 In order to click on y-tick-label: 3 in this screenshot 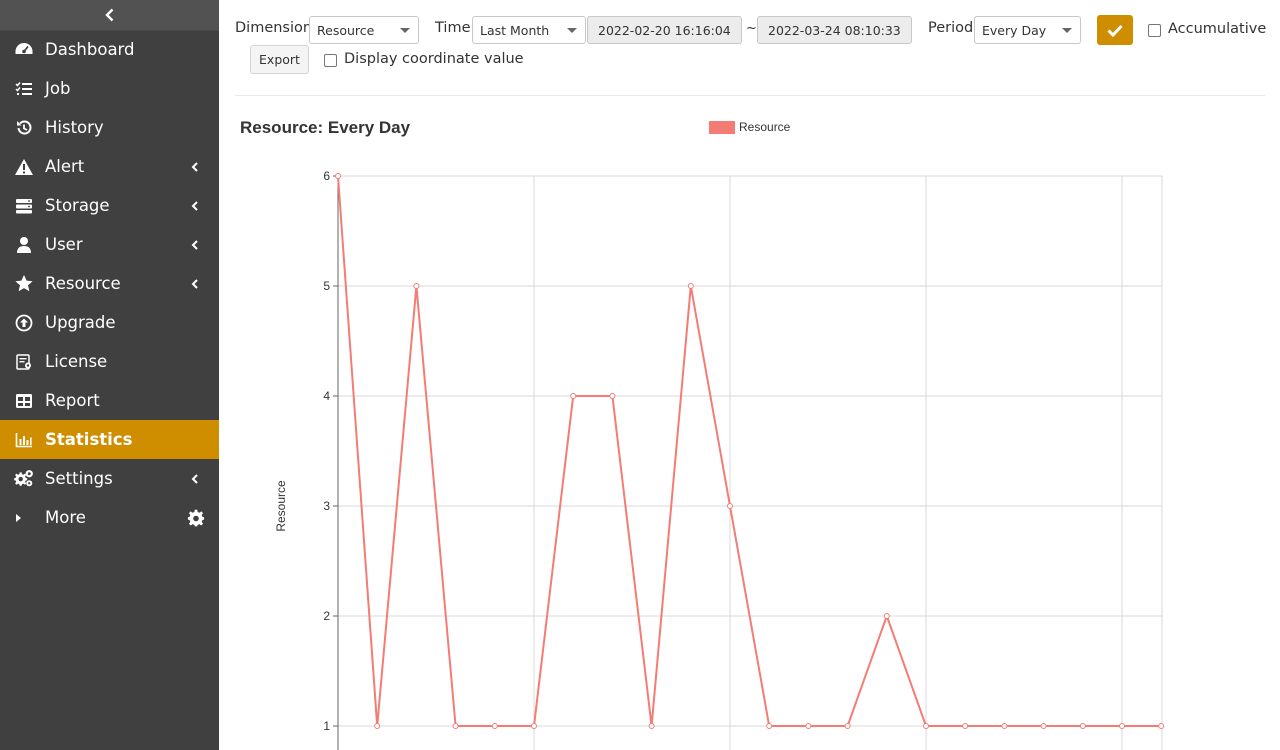, I will do `click(326, 506)`.